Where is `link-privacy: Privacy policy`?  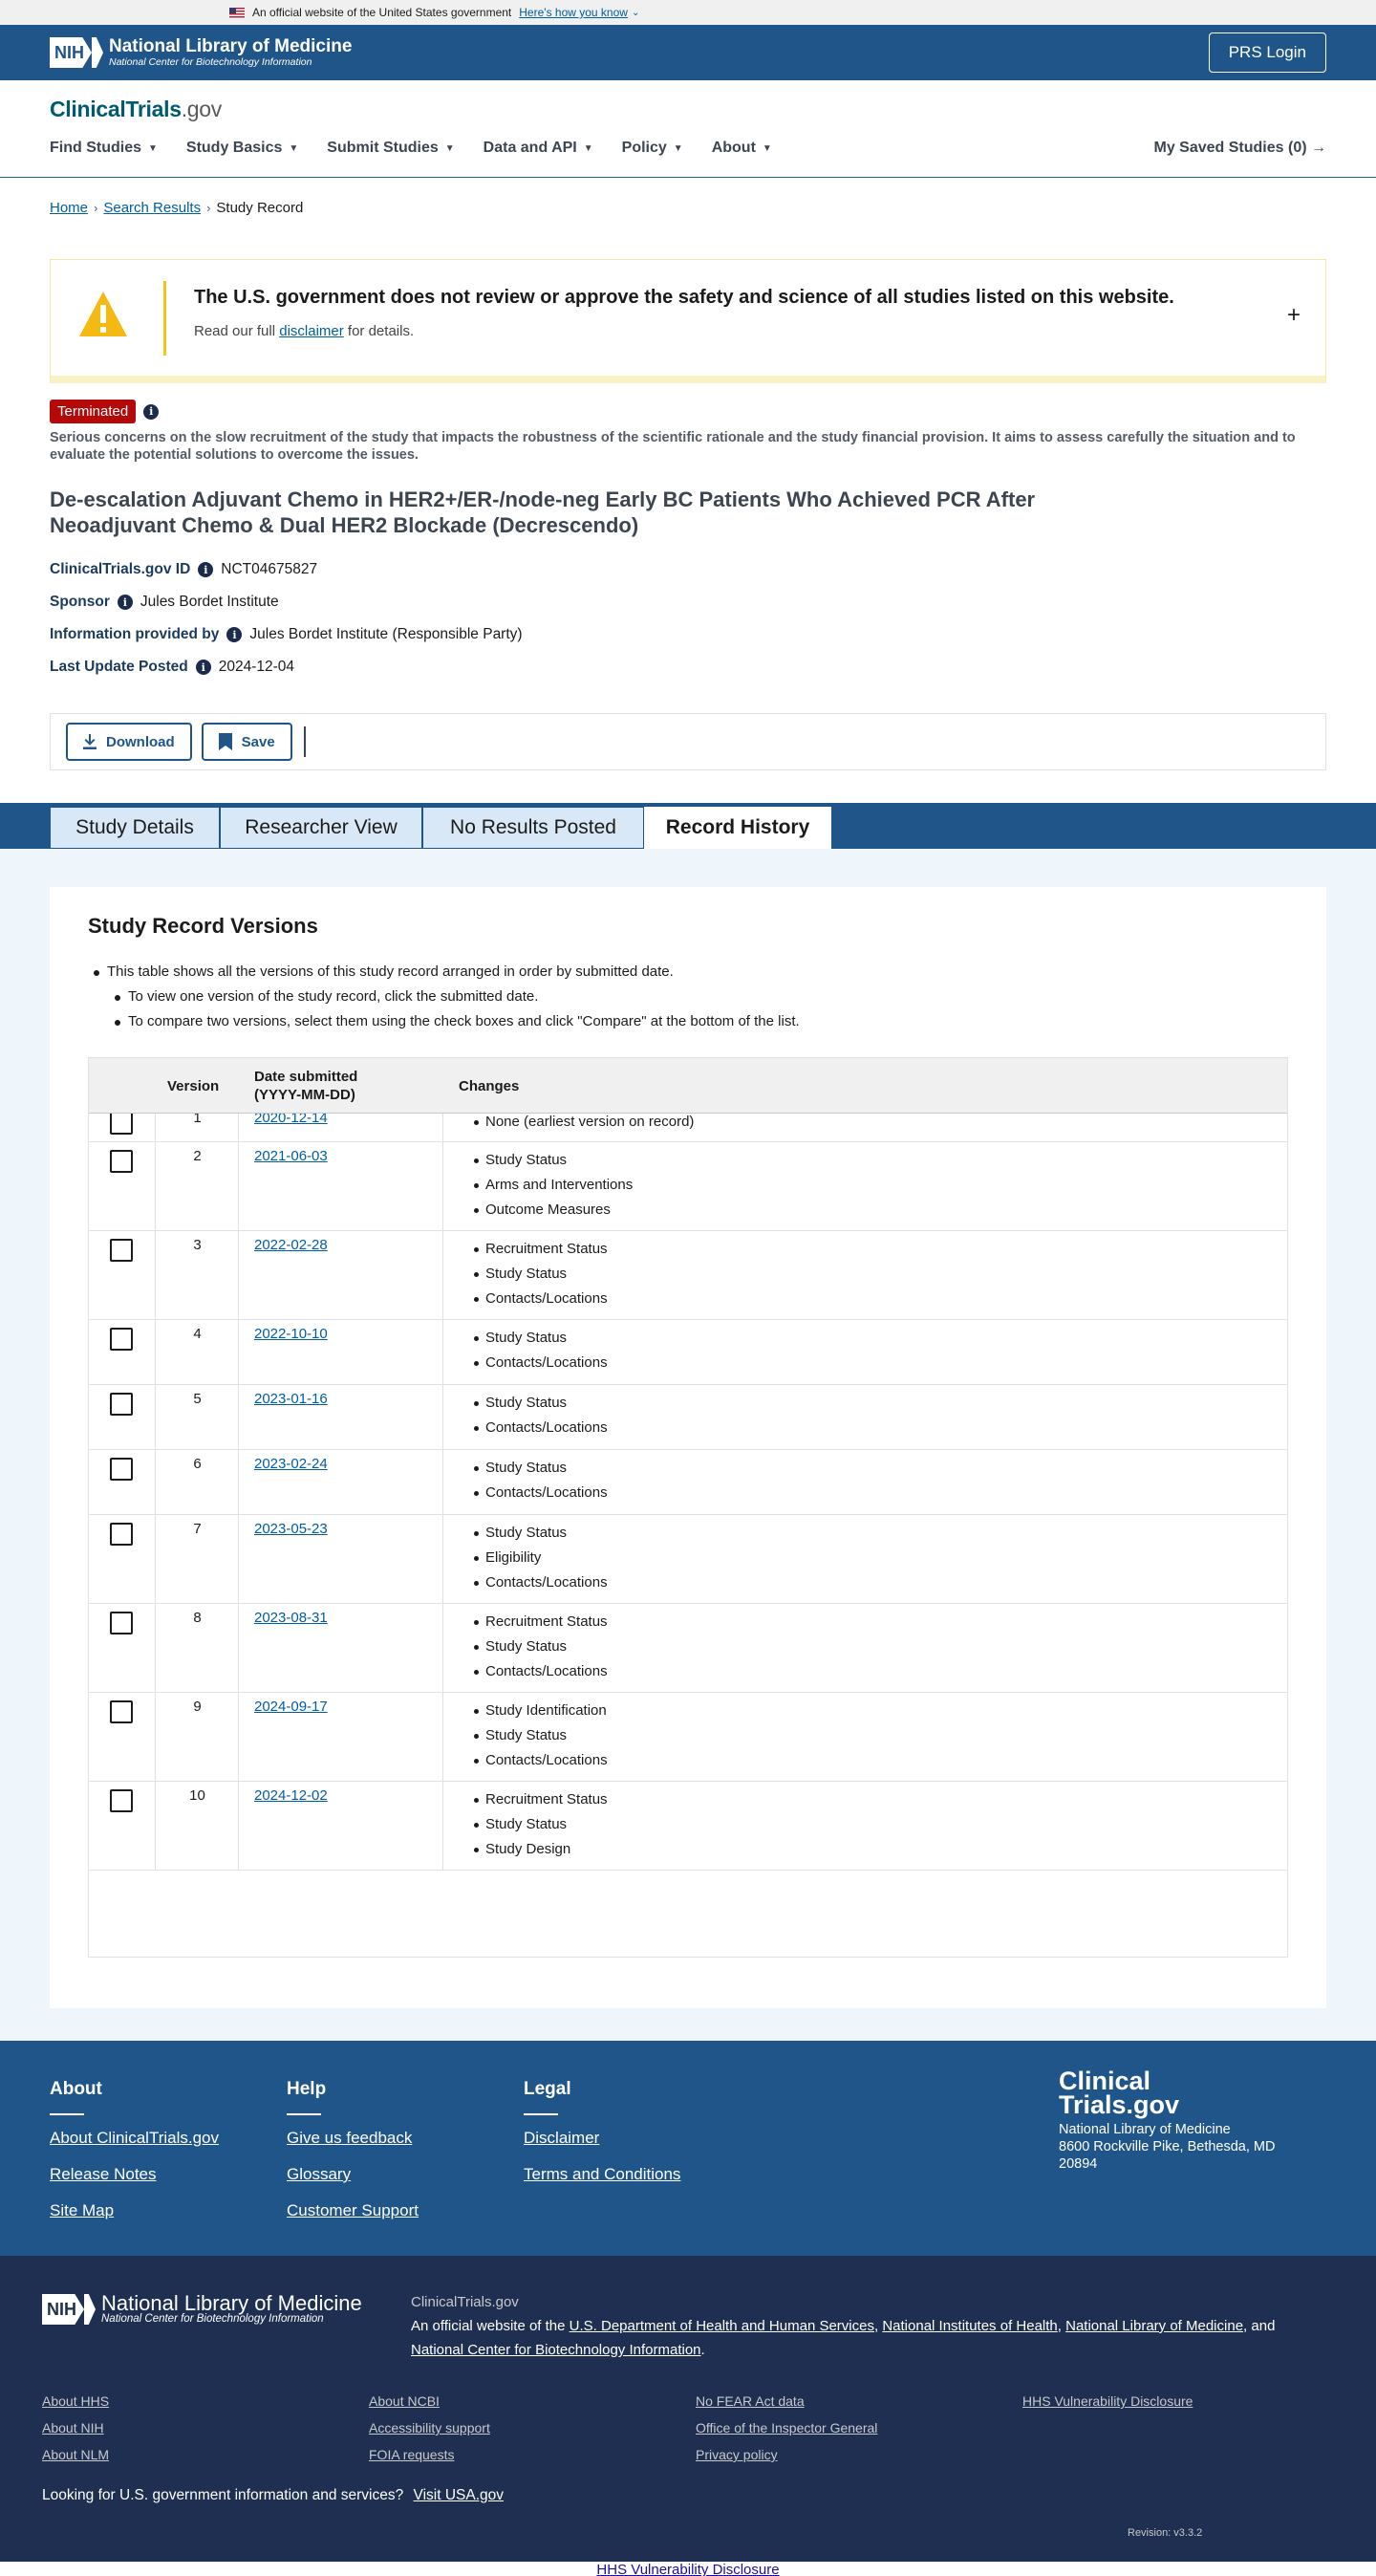 link-privacy: Privacy policy is located at coordinates (787, 2454).